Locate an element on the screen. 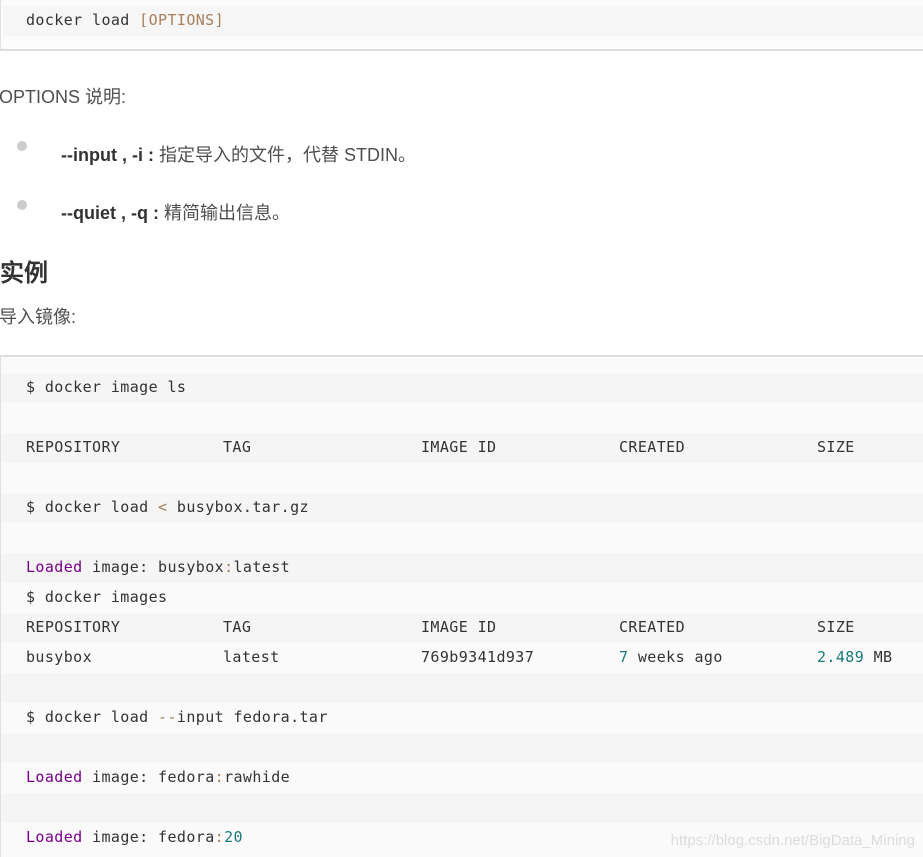  command-text: $ docker load < busybox.tar.gz is located at coordinates (167, 507).